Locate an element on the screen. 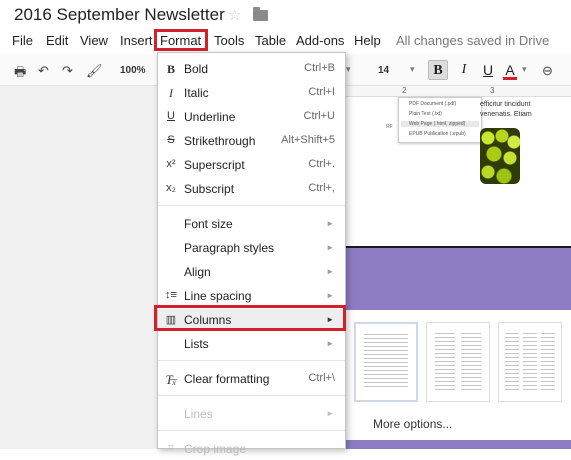 The width and height of the screenshot is (571, 460). underline-icon: U is located at coordinates (171, 116).